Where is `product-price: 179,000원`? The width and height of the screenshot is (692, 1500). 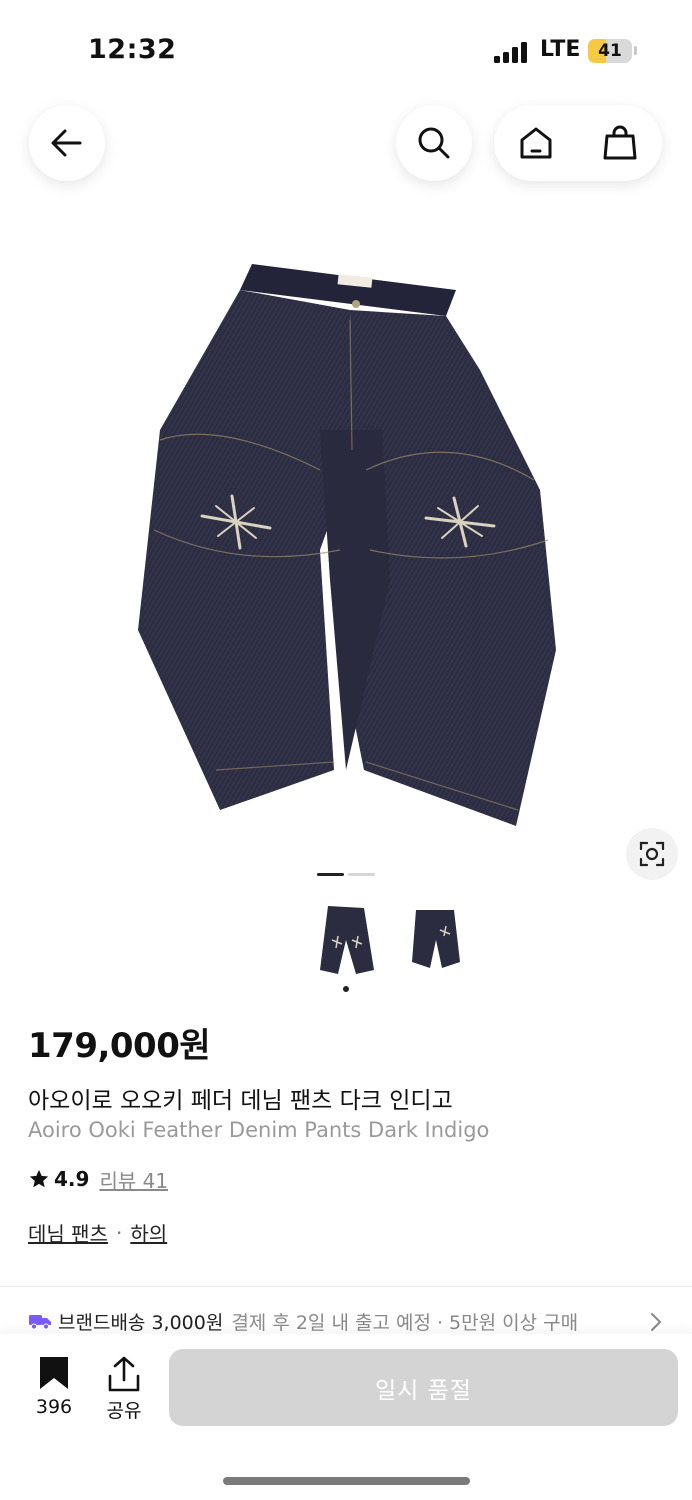 product-price: 179,000원 is located at coordinates (119, 1046).